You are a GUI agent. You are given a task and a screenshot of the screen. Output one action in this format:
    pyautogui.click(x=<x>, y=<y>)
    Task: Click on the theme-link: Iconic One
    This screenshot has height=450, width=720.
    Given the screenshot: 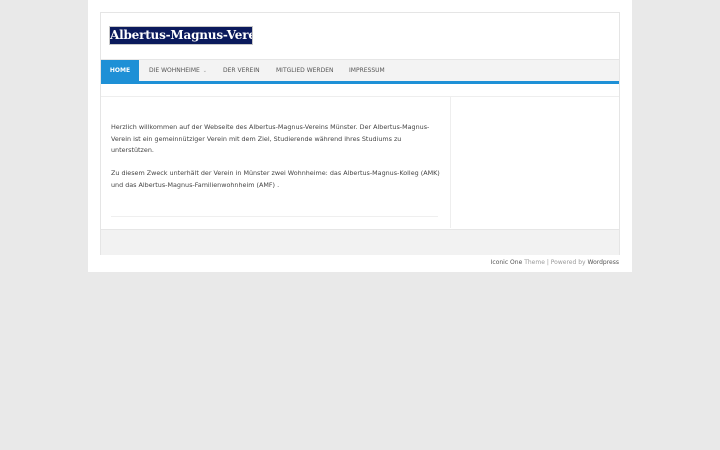 What is the action you would take?
    pyautogui.click(x=507, y=262)
    